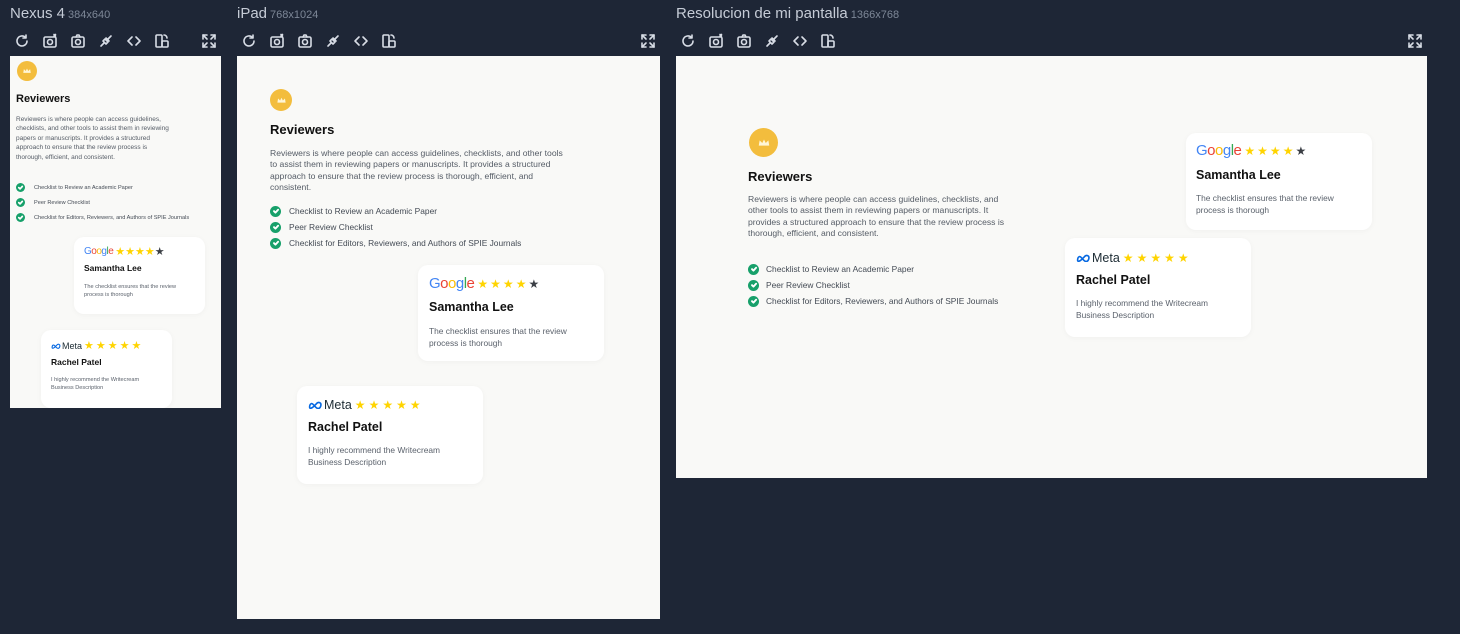 Image resolution: width=1460 pixels, height=634 pixels. I want to click on checklist-item-label: Checklist to Review an Academic Paper, so click(363, 211).